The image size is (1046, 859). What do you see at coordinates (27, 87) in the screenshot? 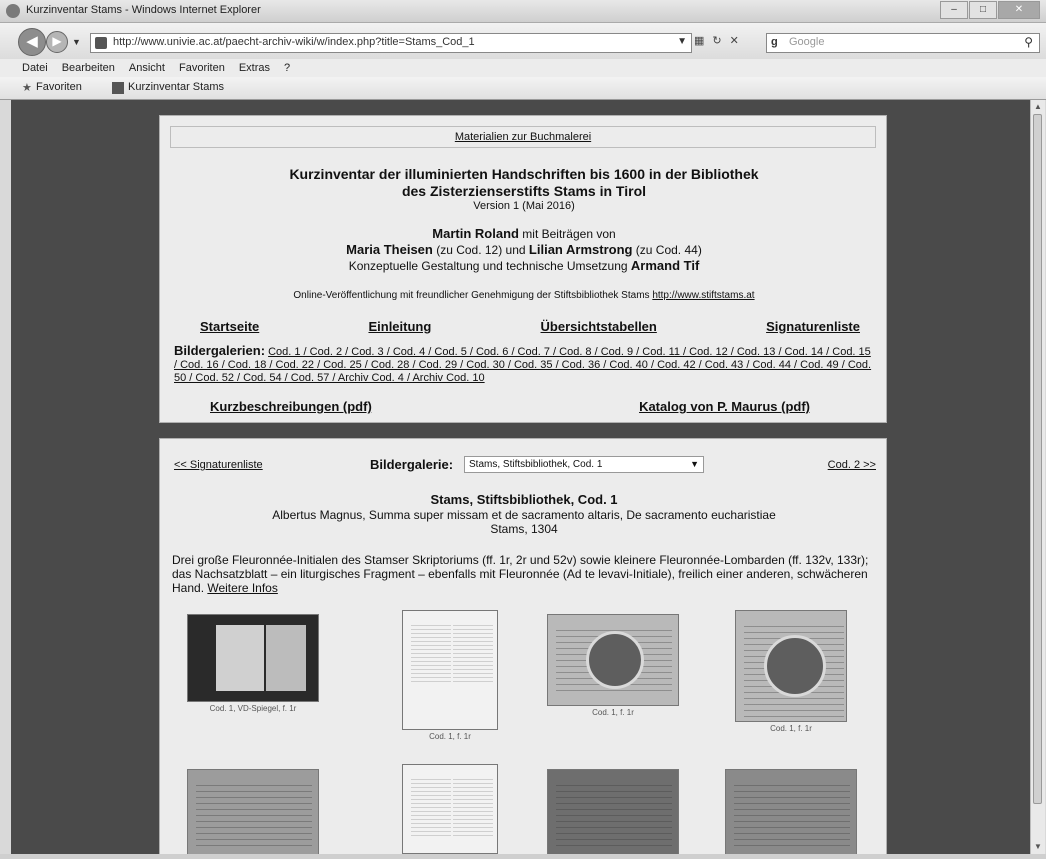
I see `favorites-star-icon: ★` at bounding box center [27, 87].